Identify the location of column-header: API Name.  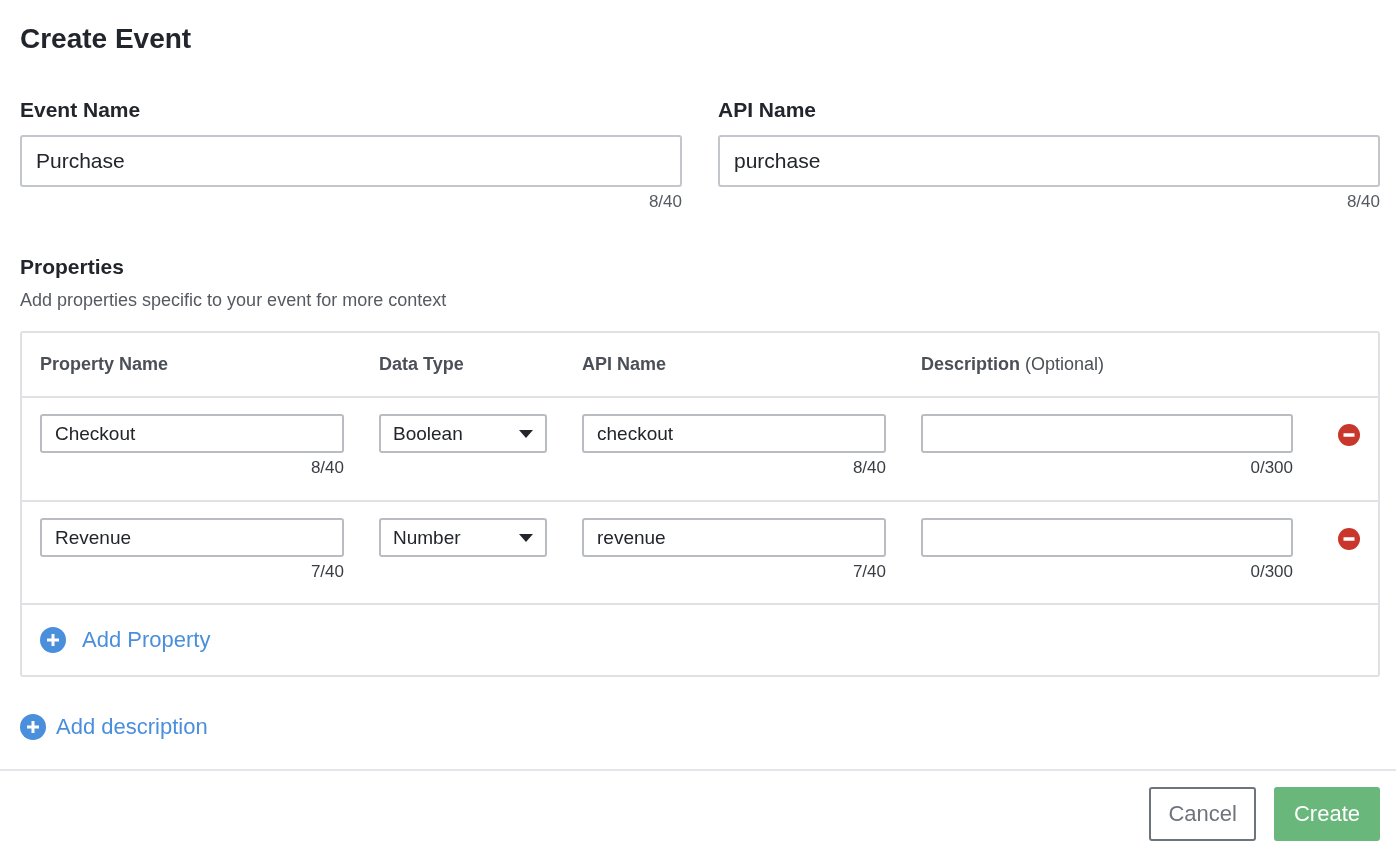
(624, 364).